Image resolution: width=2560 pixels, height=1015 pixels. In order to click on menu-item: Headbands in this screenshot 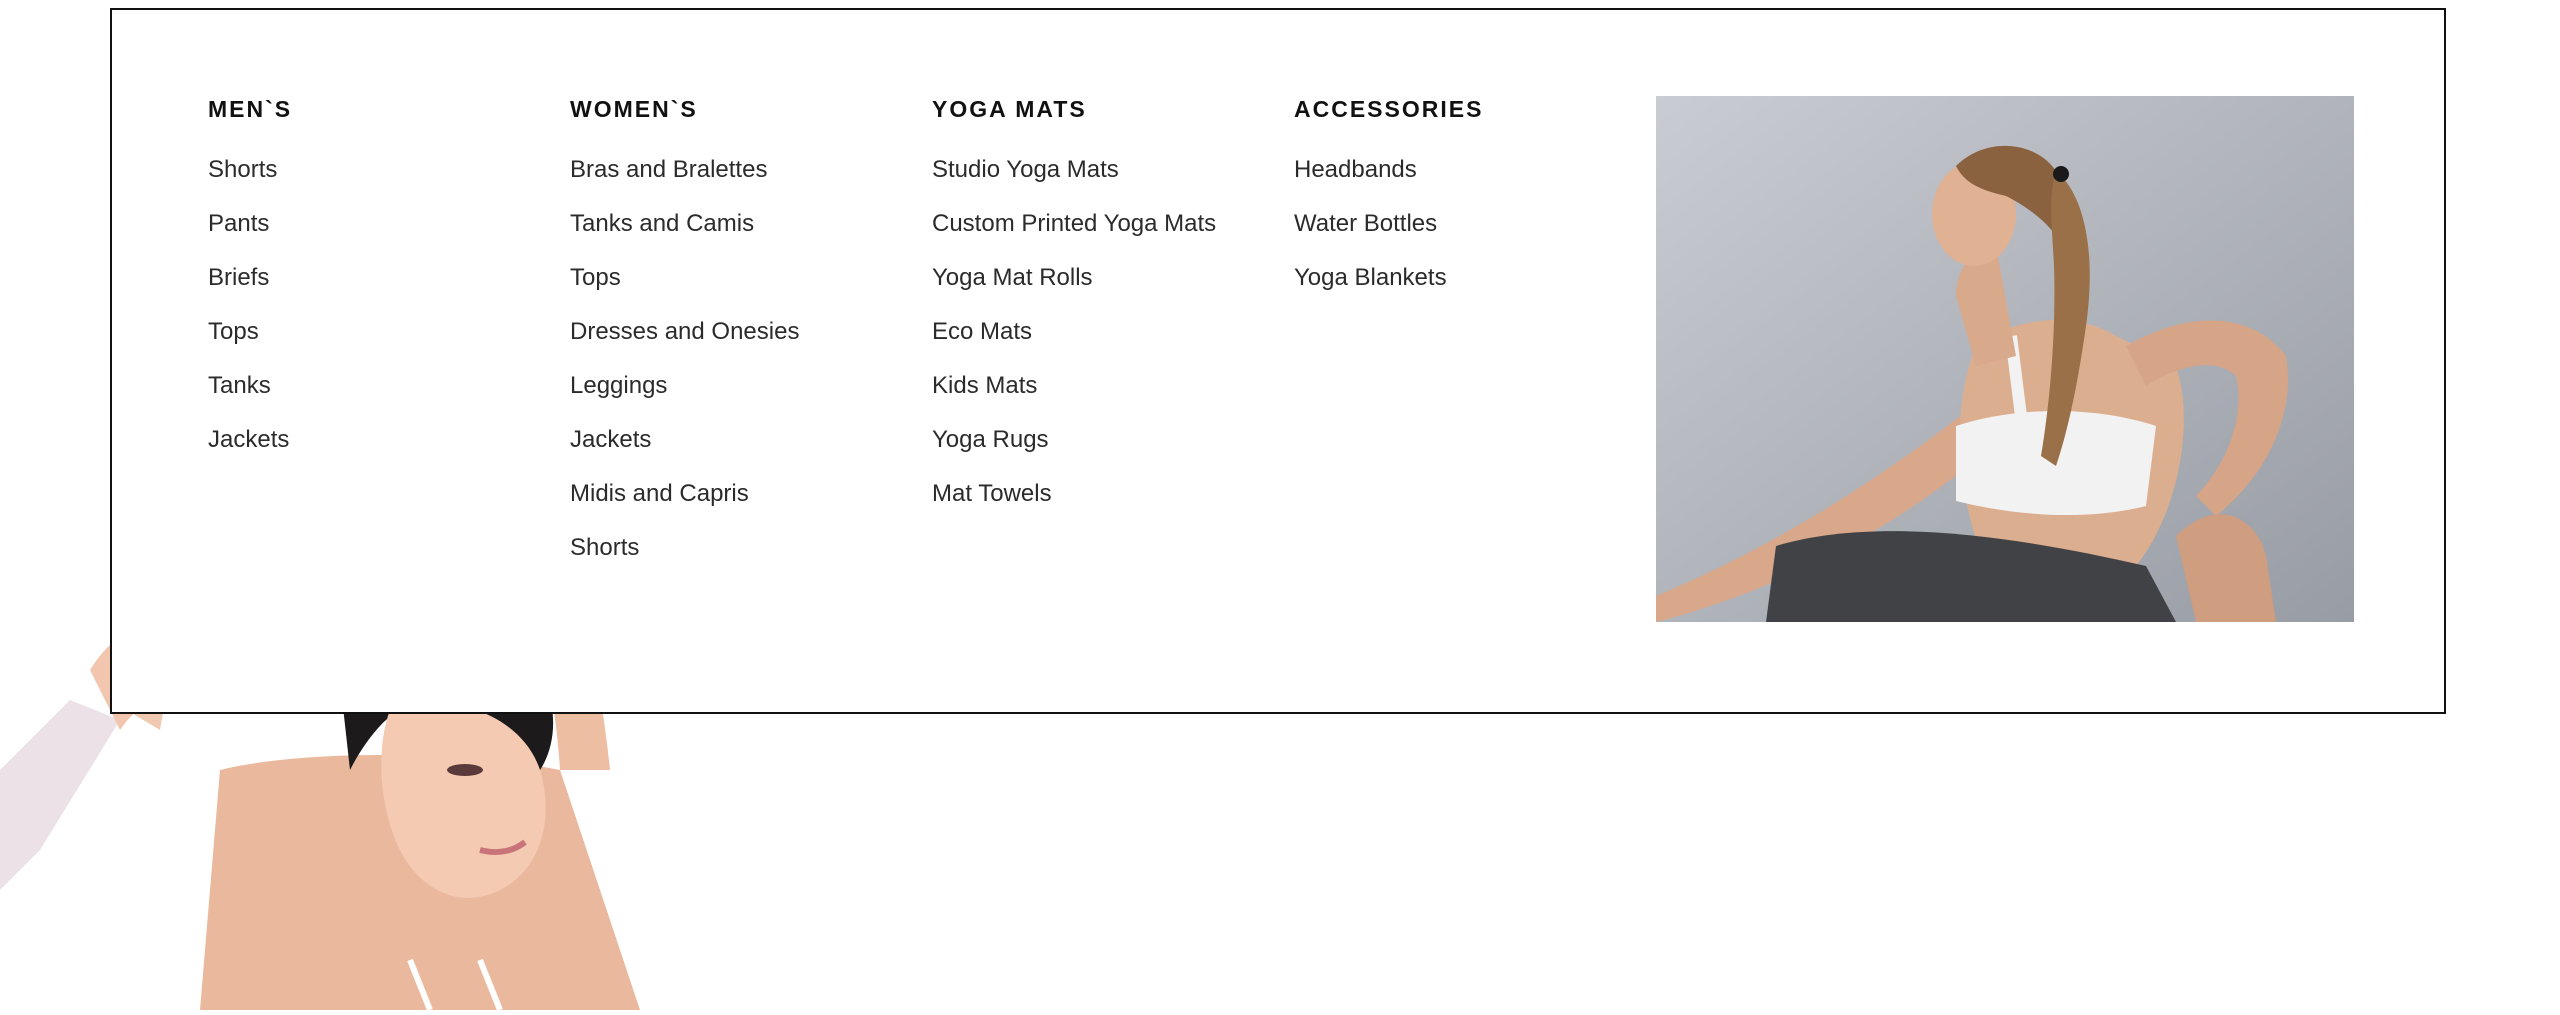, I will do `click(1464, 177)`.